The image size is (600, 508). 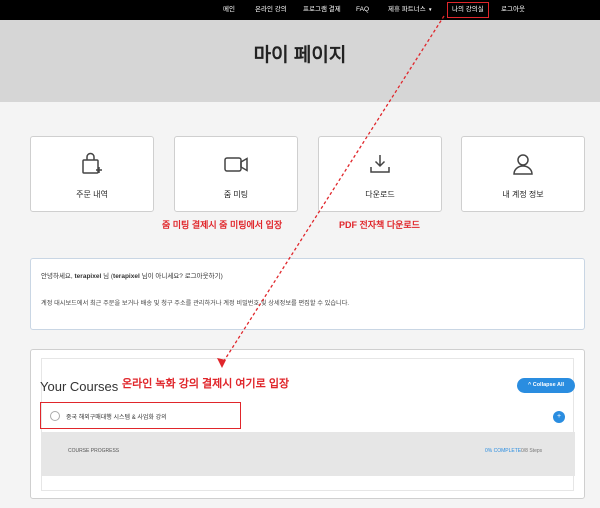 I want to click on card-label: 다운로드, so click(x=380, y=194).